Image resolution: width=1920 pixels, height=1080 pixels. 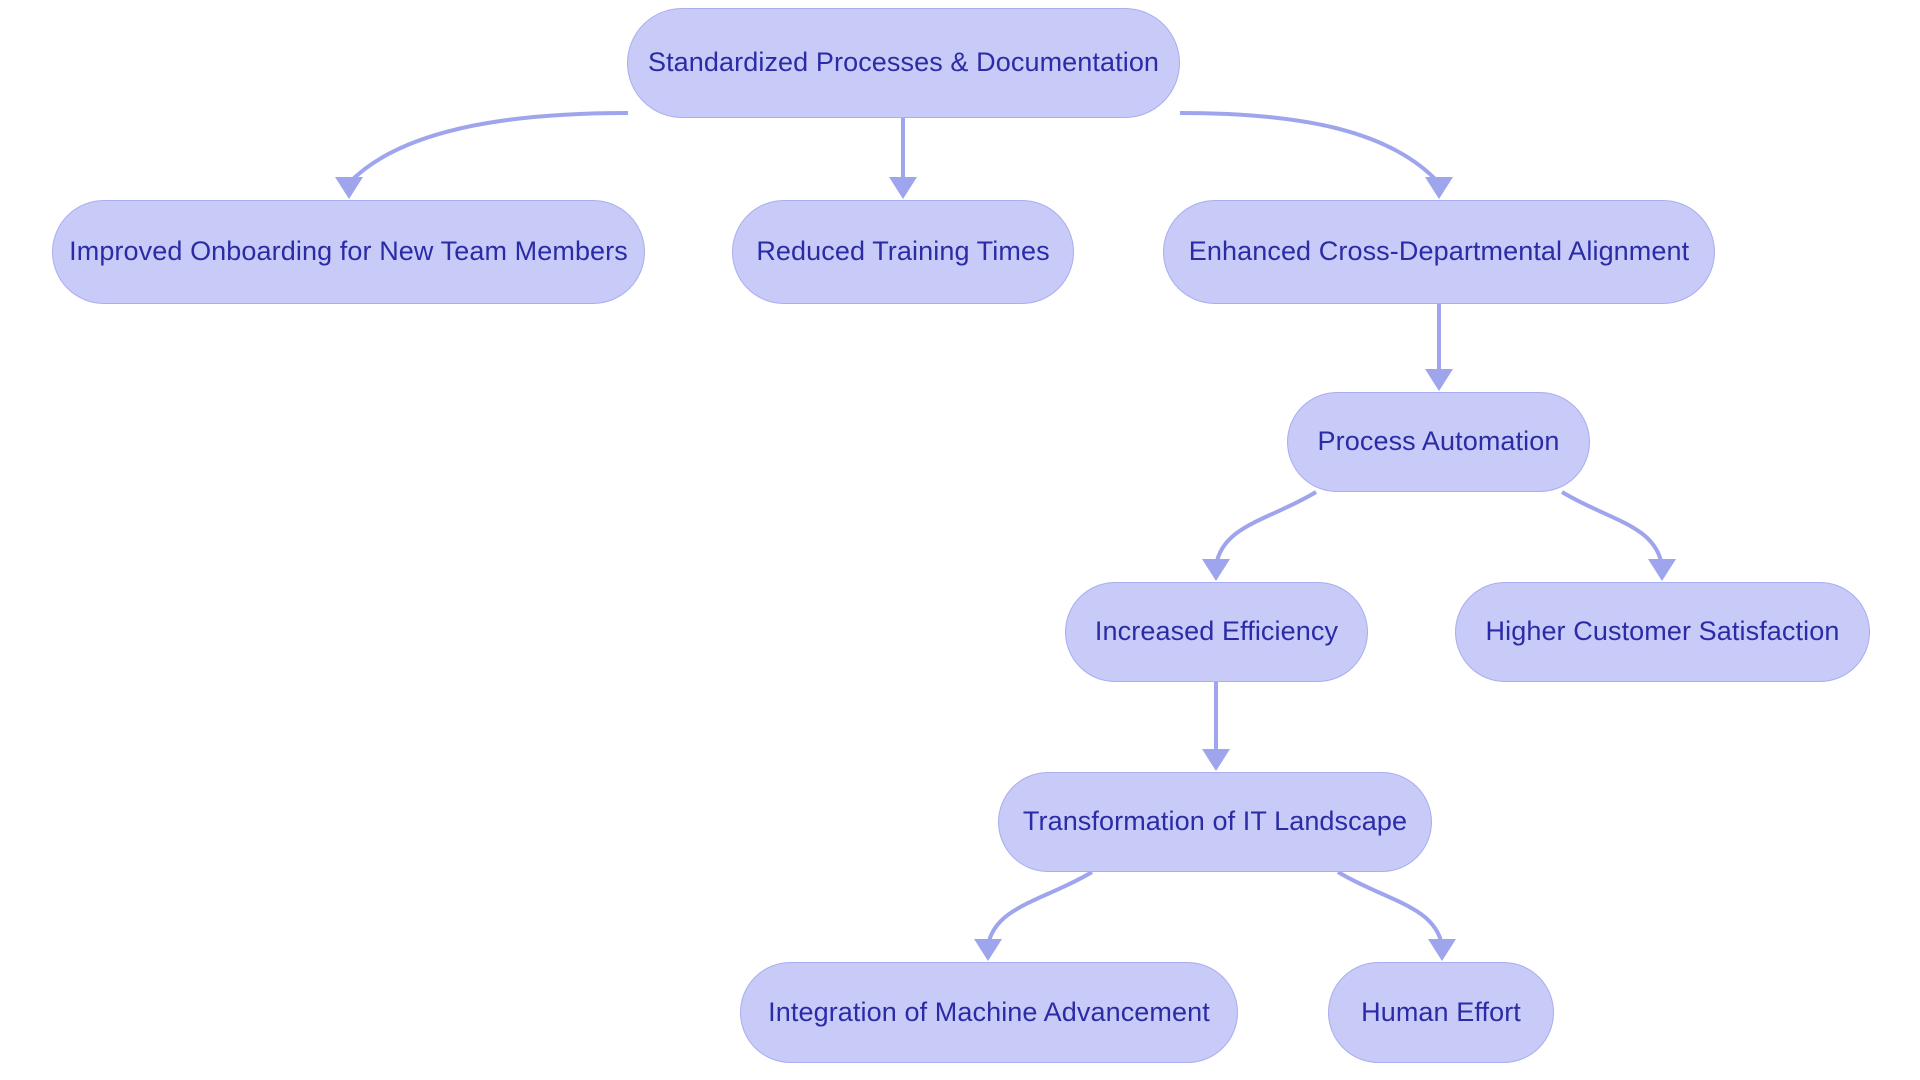 I want to click on node-label: Enhanced Cross-Departmental Alignment, so click(x=1439, y=251).